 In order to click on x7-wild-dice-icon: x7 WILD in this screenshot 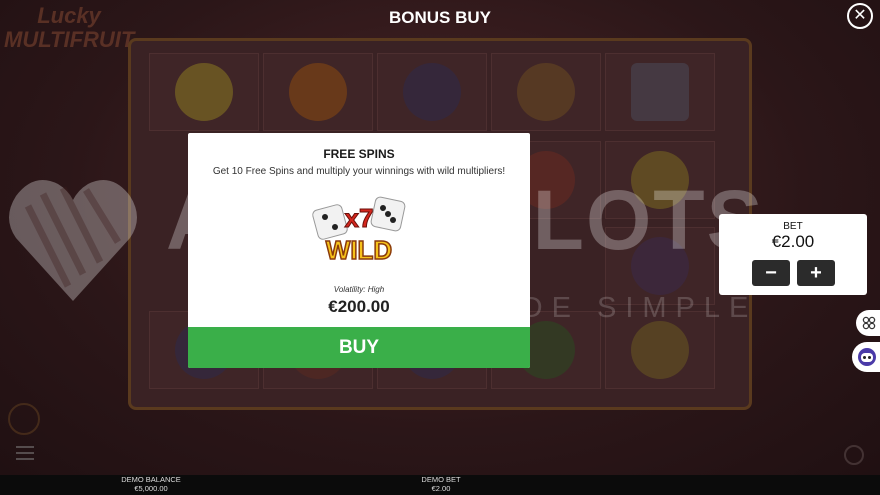, I will do `click(359, 231)`.